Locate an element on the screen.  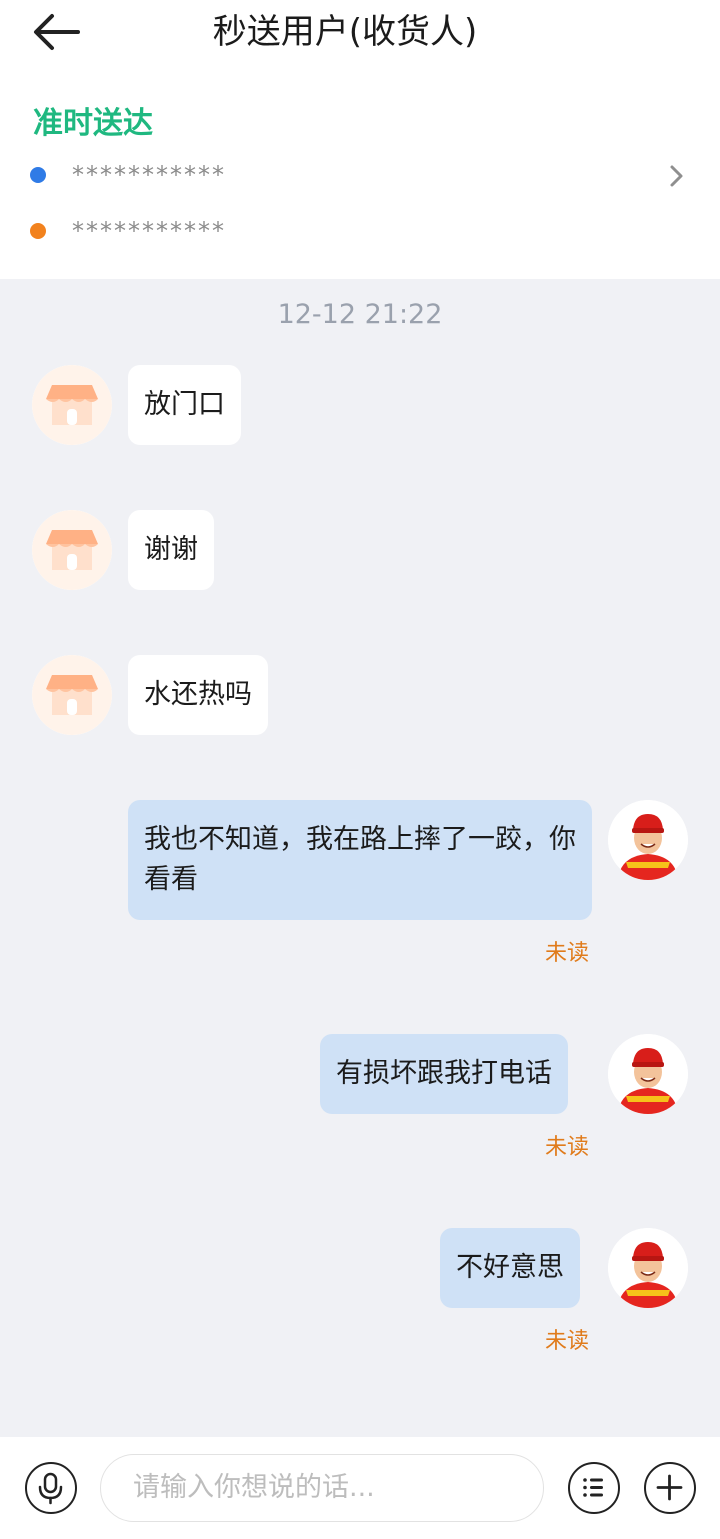
microphone-icon is located at coordinates (51, 1488).